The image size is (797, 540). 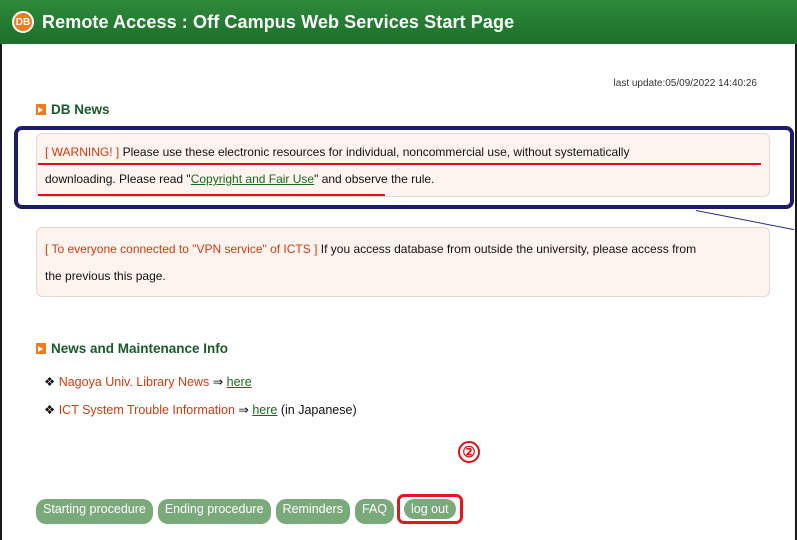 What do you see at coordinates (134, 382) in the screenshot?
I see `library-news-label: Nagoya Univ. Library News` at bounding box center [134, 382].